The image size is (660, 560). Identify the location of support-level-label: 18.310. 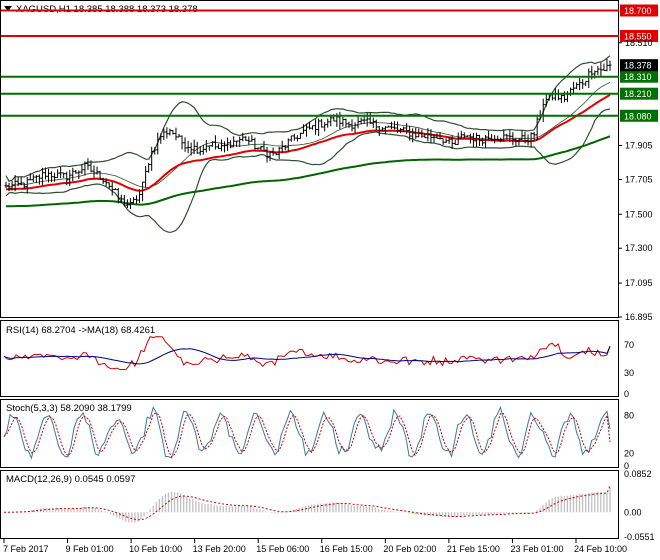
(638, 77).